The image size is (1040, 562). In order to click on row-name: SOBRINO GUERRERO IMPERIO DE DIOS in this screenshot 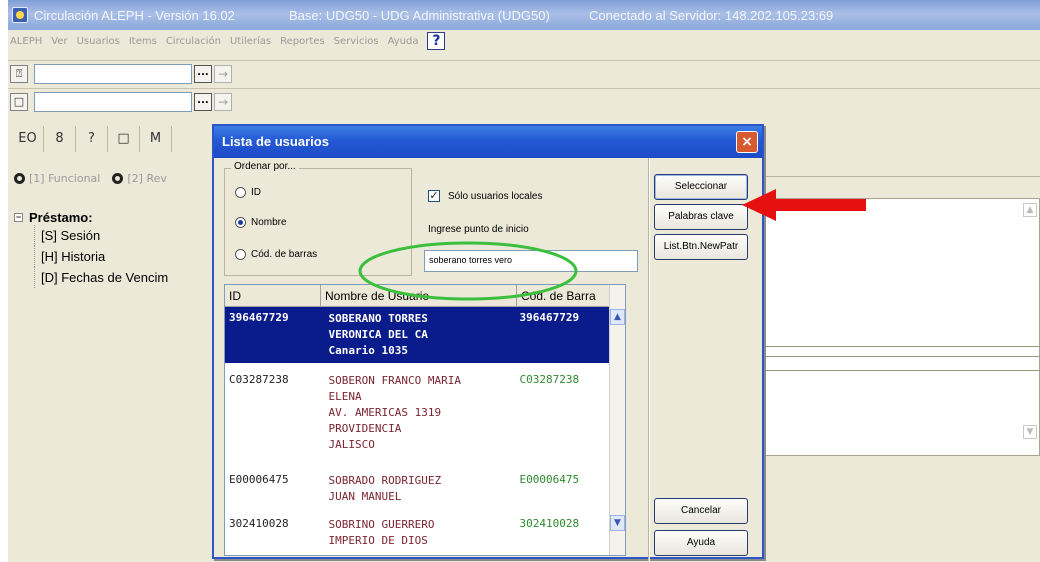, I will do `click(381, 532)`.